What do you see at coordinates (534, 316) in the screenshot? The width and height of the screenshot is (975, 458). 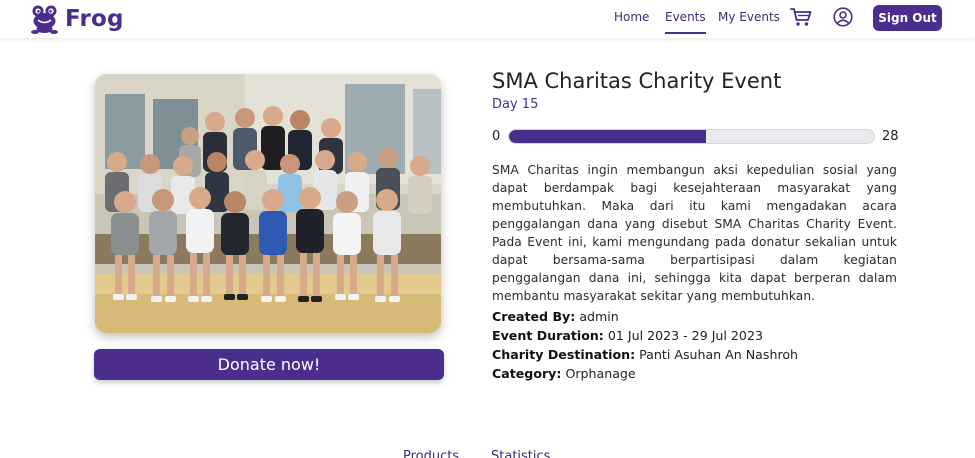 I see `created-by-label: Created By:` at bounding box center [534, 316].